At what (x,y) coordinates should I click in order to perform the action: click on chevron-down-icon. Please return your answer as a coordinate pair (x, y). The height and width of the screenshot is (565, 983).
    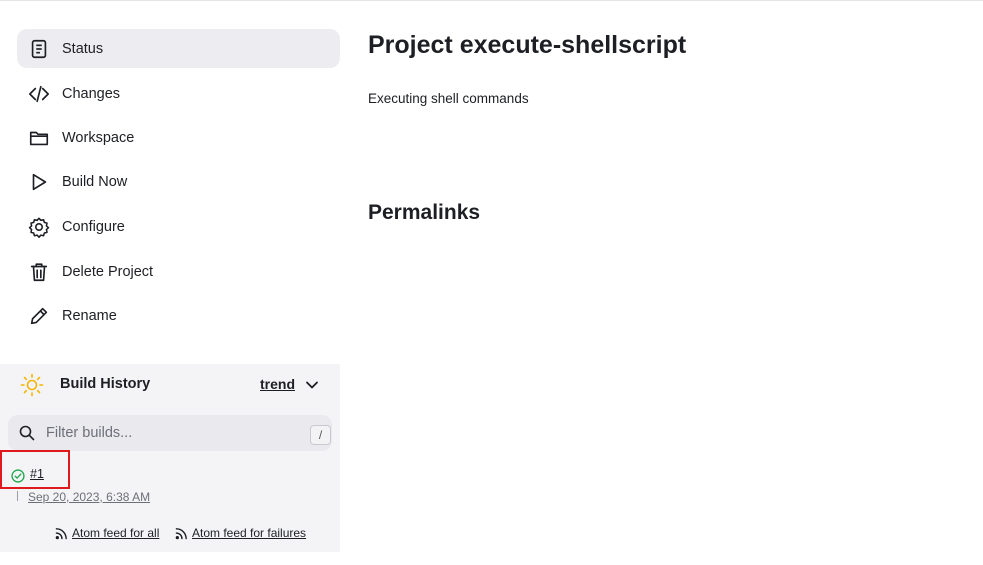
    Looking at the image, I should click on (312, 385).